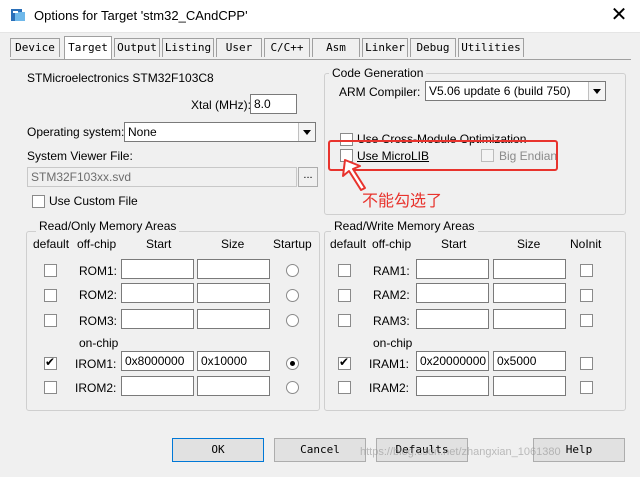 The image size is (640, 477). I want to click on keil-app-icon, so click(18, 15).